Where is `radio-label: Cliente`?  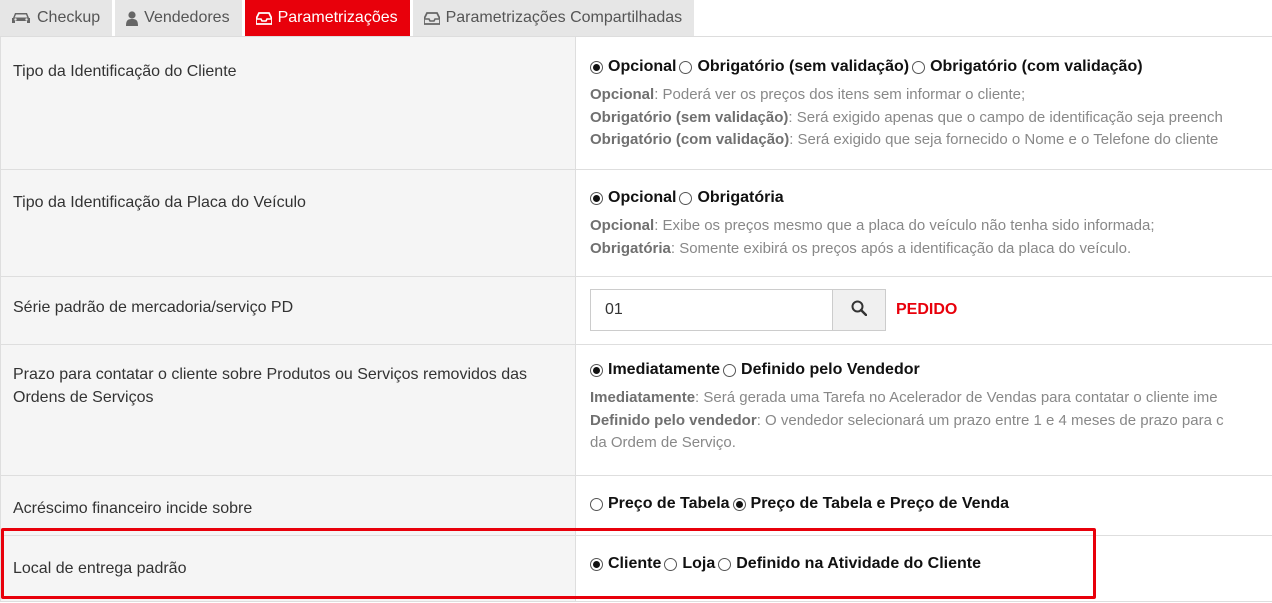
radio-label: Cliente is located at coordinates (635, 563).